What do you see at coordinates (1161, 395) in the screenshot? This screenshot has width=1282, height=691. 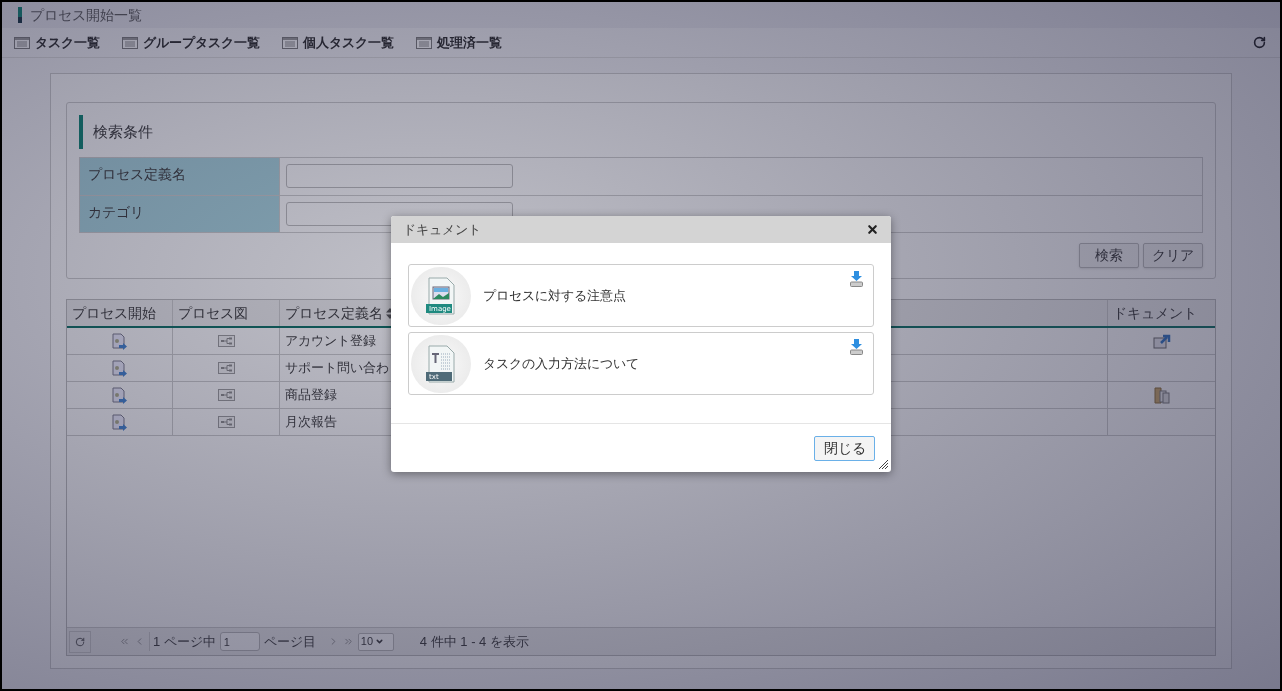 I see `folder-documents-icon` at bounding box center [1161, 395].